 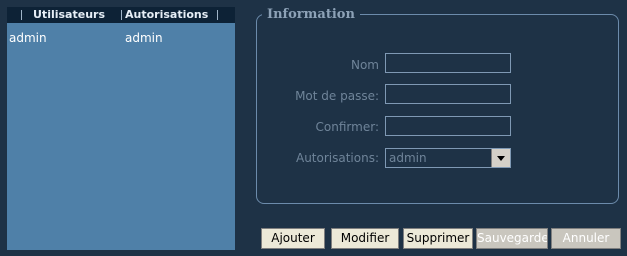 I want to click on password-field, so click(x=448, y=94).